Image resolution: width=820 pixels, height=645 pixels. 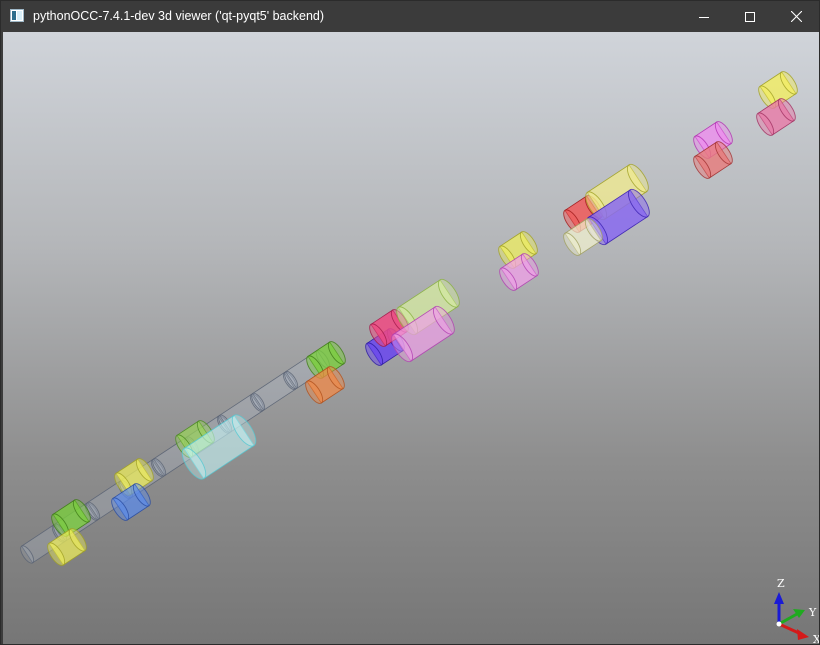 I want to click on close-button, so click(x=796, y=16).